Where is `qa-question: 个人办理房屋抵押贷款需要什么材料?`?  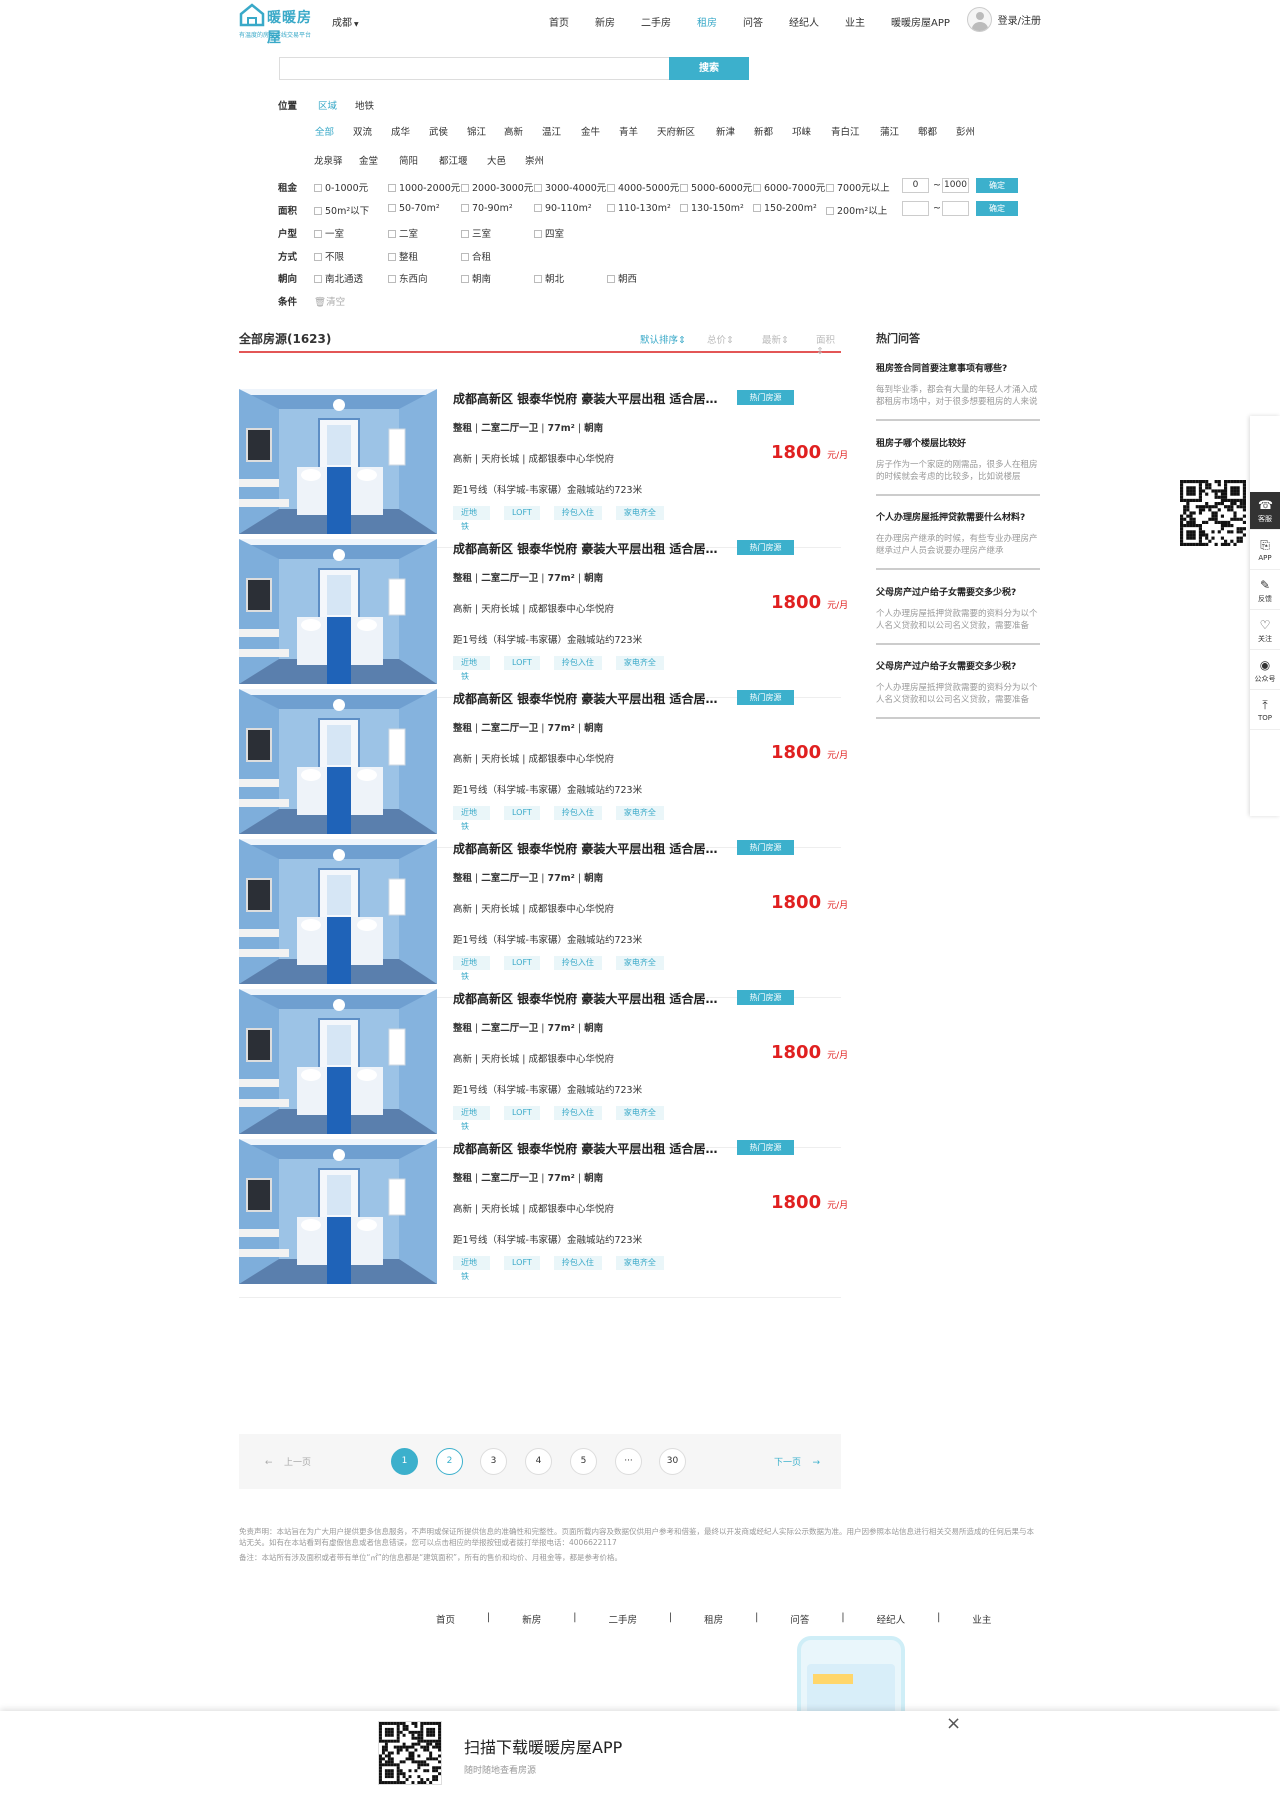 qa-question: 个人办理房屋抵押贷款需要什么材料? is located at coordinates (950, 516).